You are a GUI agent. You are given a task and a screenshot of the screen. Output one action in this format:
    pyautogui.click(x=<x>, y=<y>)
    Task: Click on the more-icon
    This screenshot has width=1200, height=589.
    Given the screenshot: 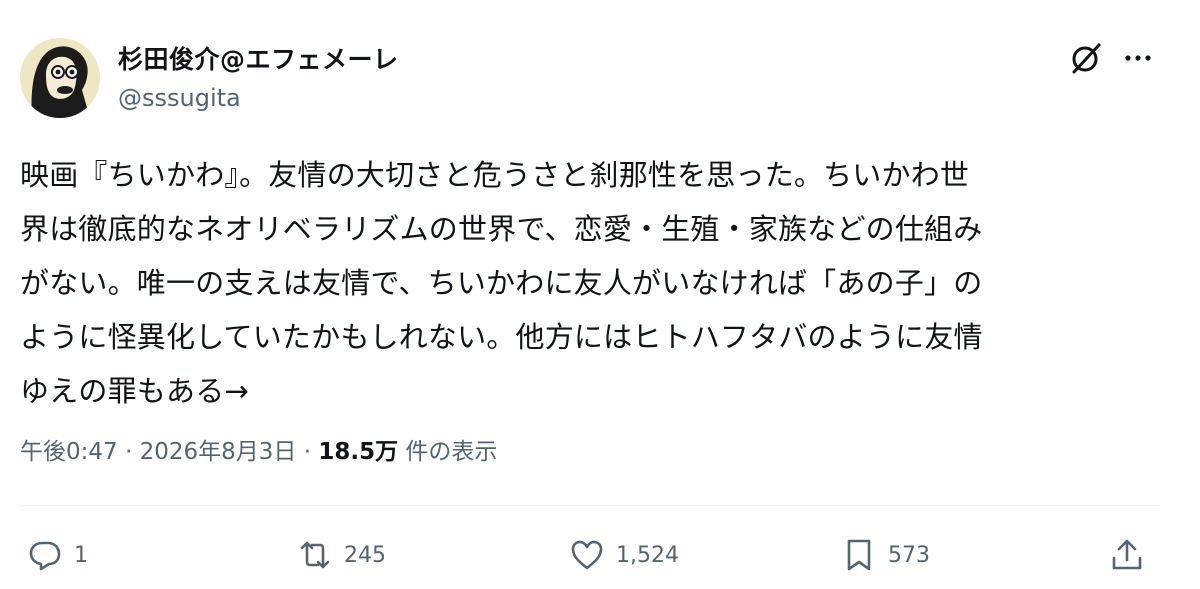 What is the action you would take?
    pyautogui.click(x=1138, y=58)
    